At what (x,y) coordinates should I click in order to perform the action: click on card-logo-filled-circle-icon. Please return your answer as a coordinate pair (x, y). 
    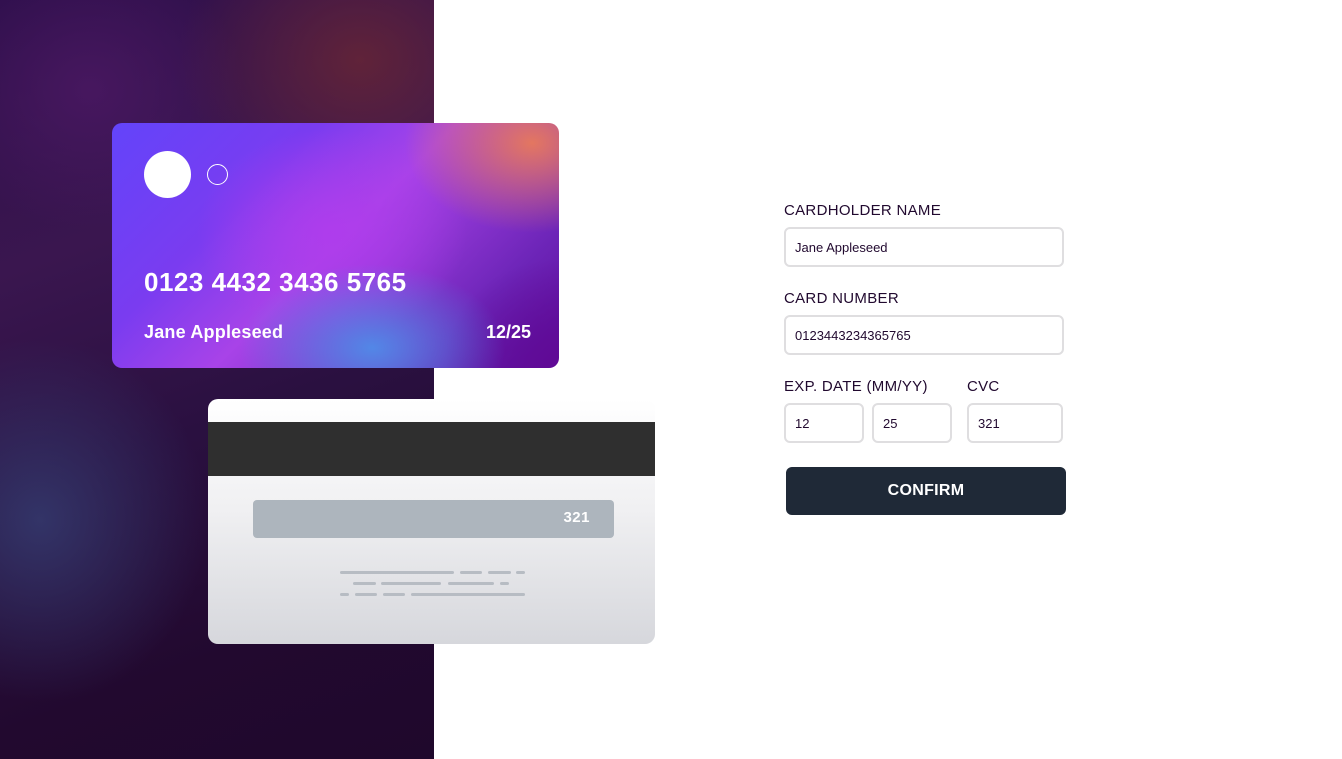
    Looking at the image, I should click on (167, 174).